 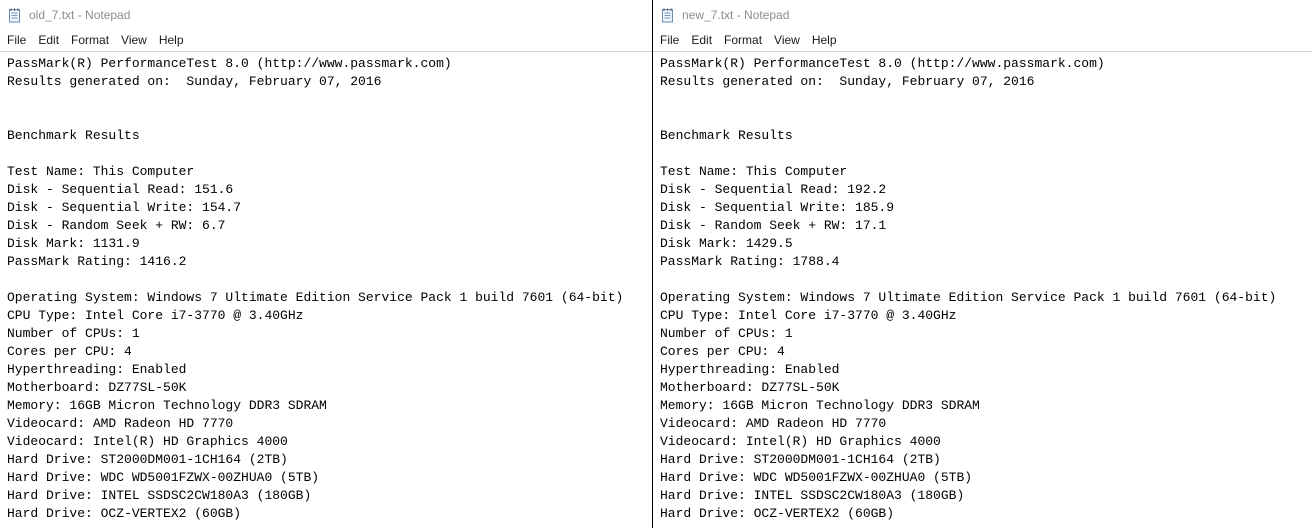 I want to click on text-line: Disk - Sequential Read: 151.6, so click(x=120, y=189).